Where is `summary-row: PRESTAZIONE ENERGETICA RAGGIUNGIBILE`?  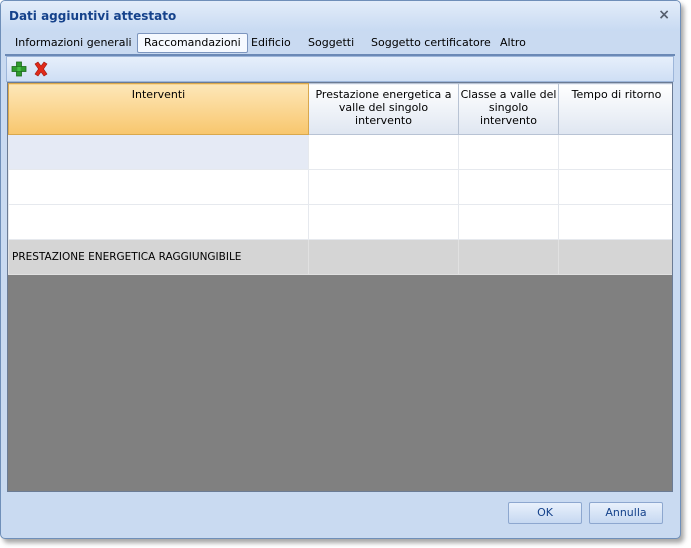
summary-row: PRESTAZIONE ENERGETICA RAGGIUNGIBILE is located at coordinates (340, 257).